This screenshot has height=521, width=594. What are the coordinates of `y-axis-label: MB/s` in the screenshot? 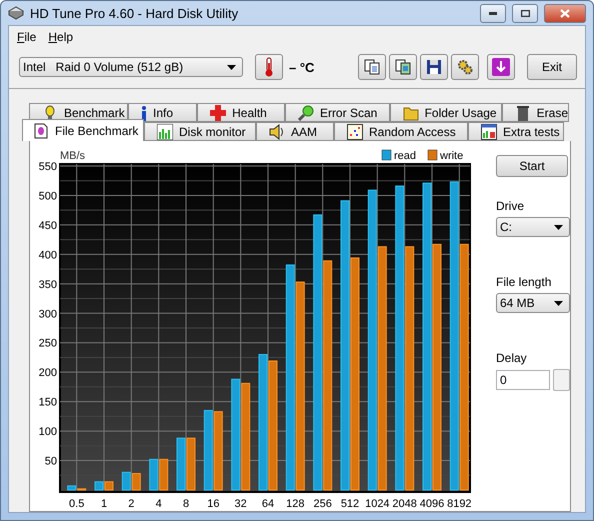 It's located at (73, 156).